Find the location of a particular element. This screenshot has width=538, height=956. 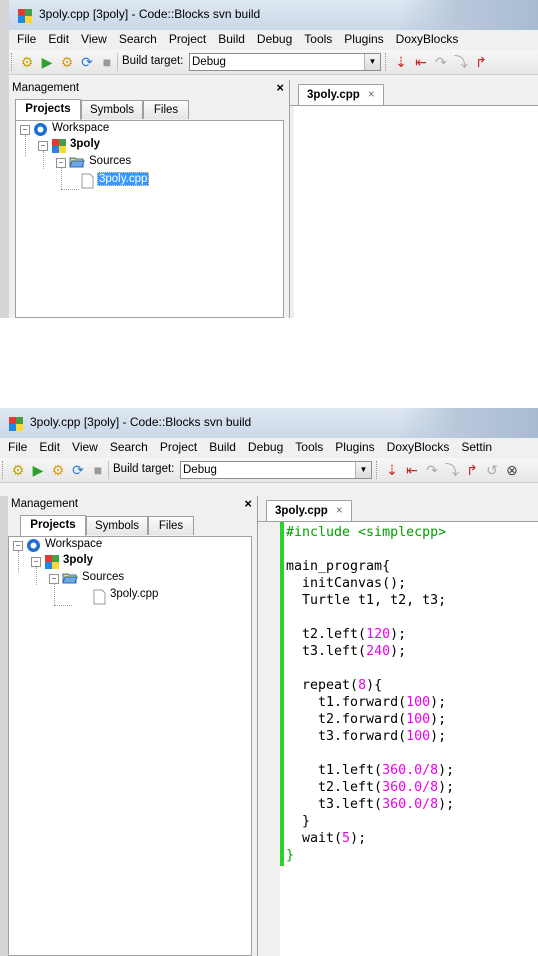

code-line: initCanvas(); is located at coordinates (346, 584).